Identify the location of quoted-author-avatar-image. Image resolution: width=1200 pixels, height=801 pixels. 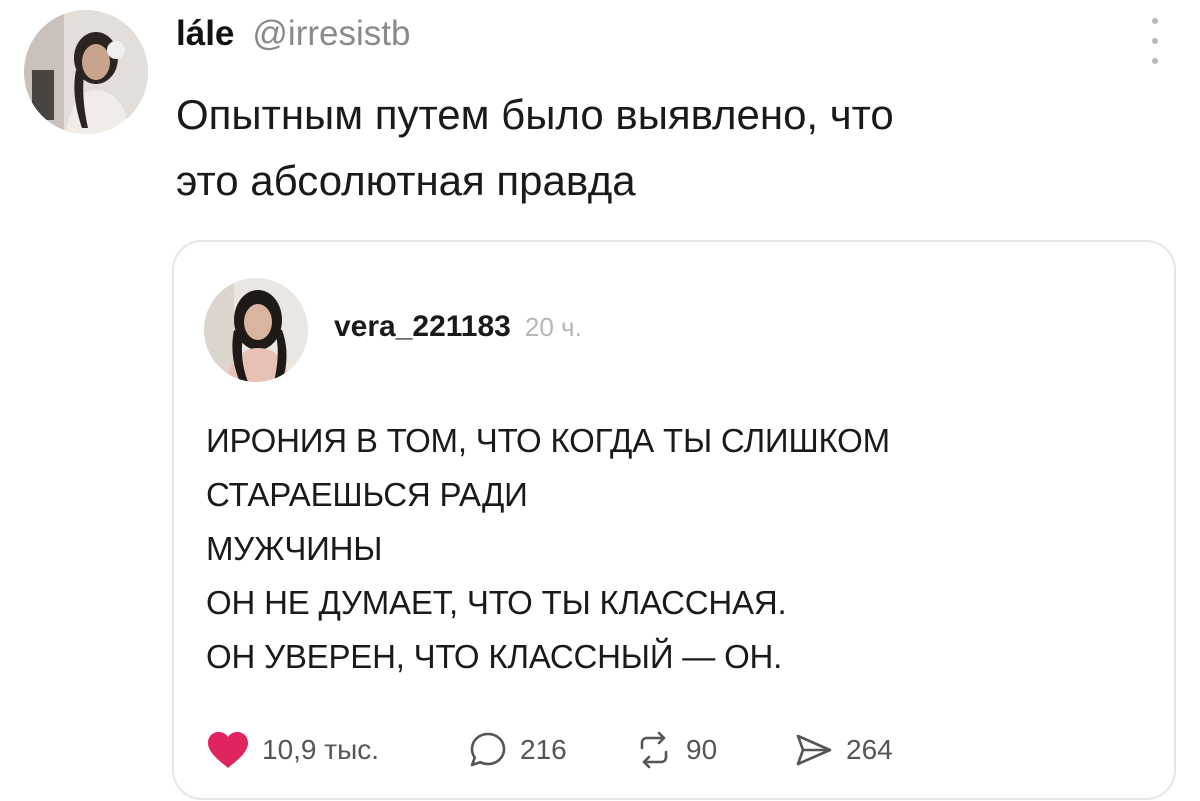
(256, 330).